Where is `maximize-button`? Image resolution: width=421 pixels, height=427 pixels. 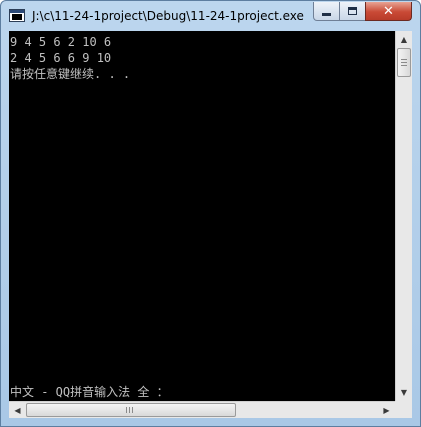
maximize-button is located at coordinates (352, 11).